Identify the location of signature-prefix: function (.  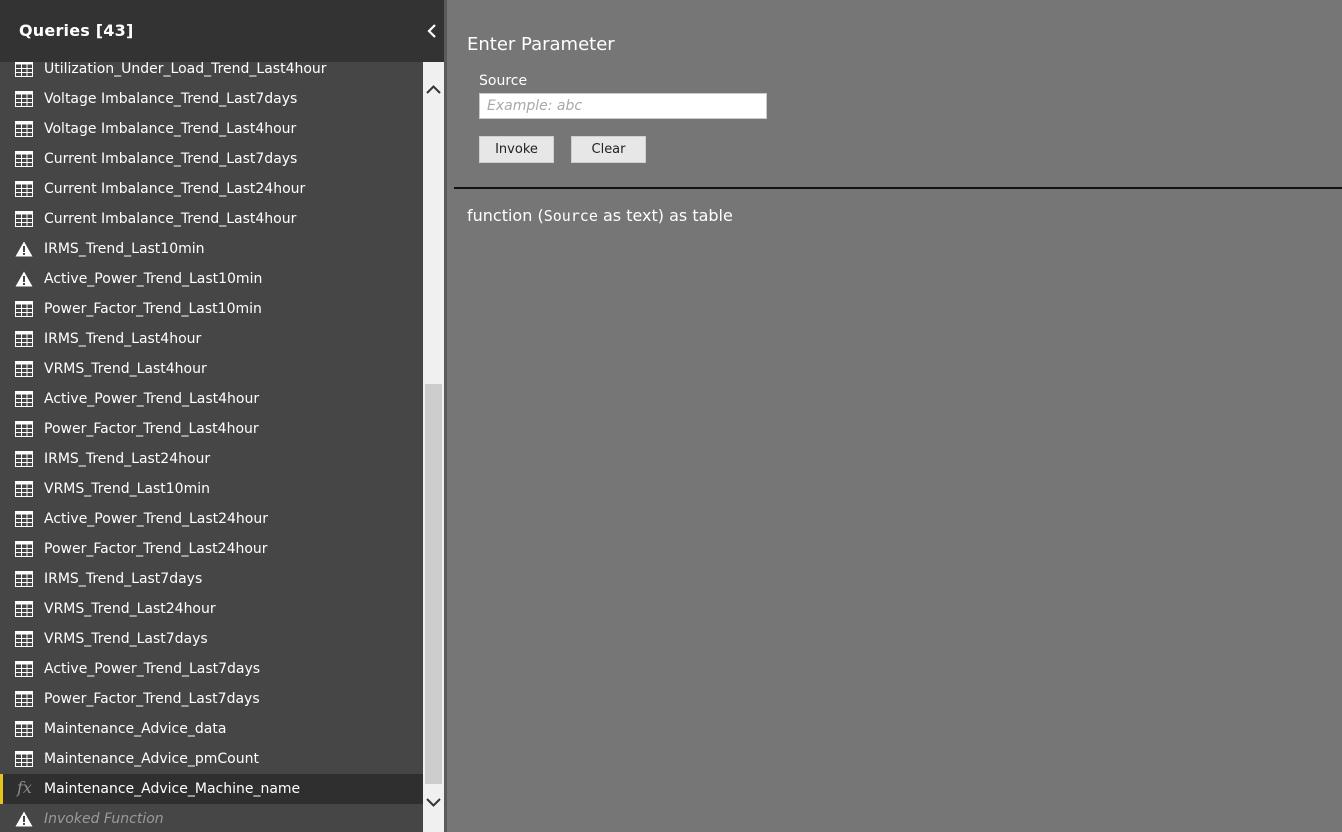
(505, 215).